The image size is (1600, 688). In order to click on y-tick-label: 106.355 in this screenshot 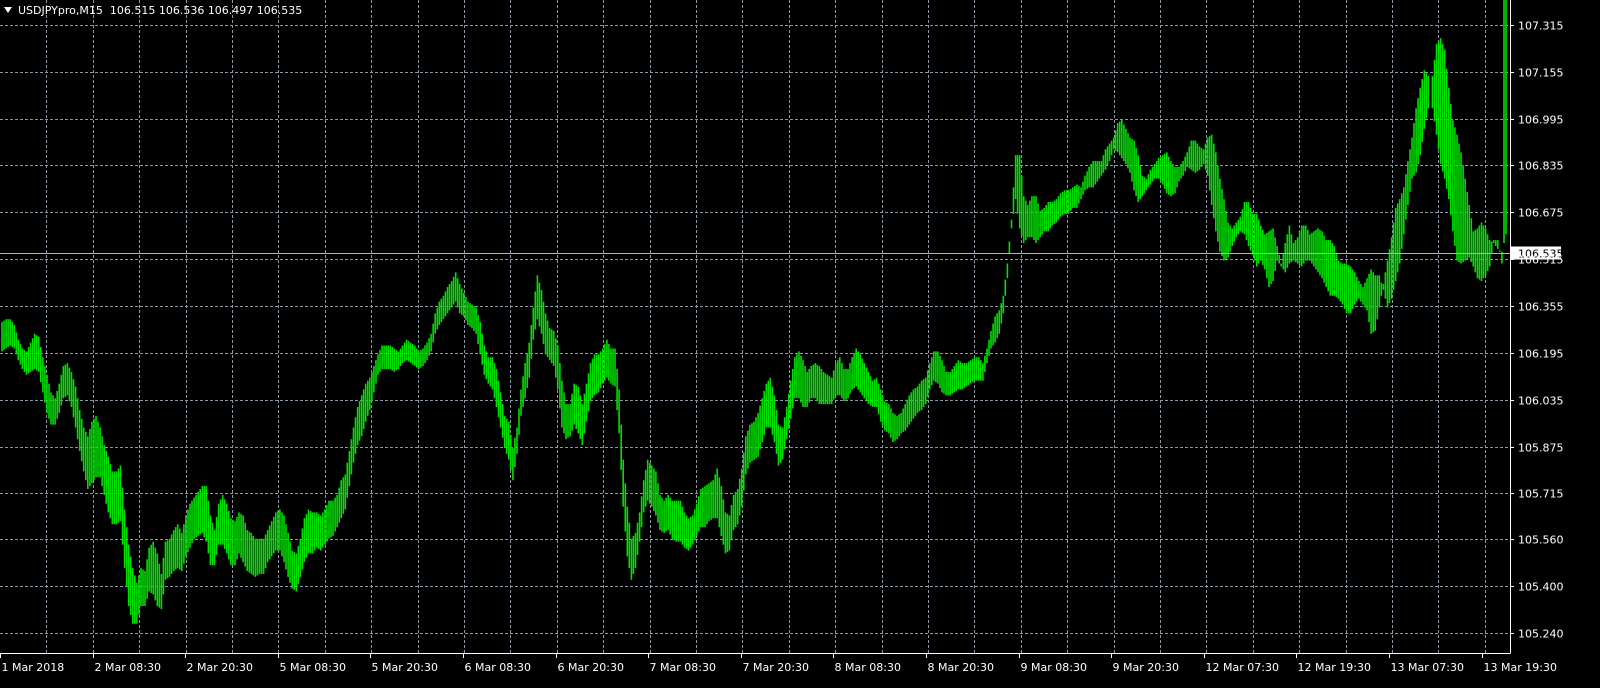, I will do `click(1541, 307)`.